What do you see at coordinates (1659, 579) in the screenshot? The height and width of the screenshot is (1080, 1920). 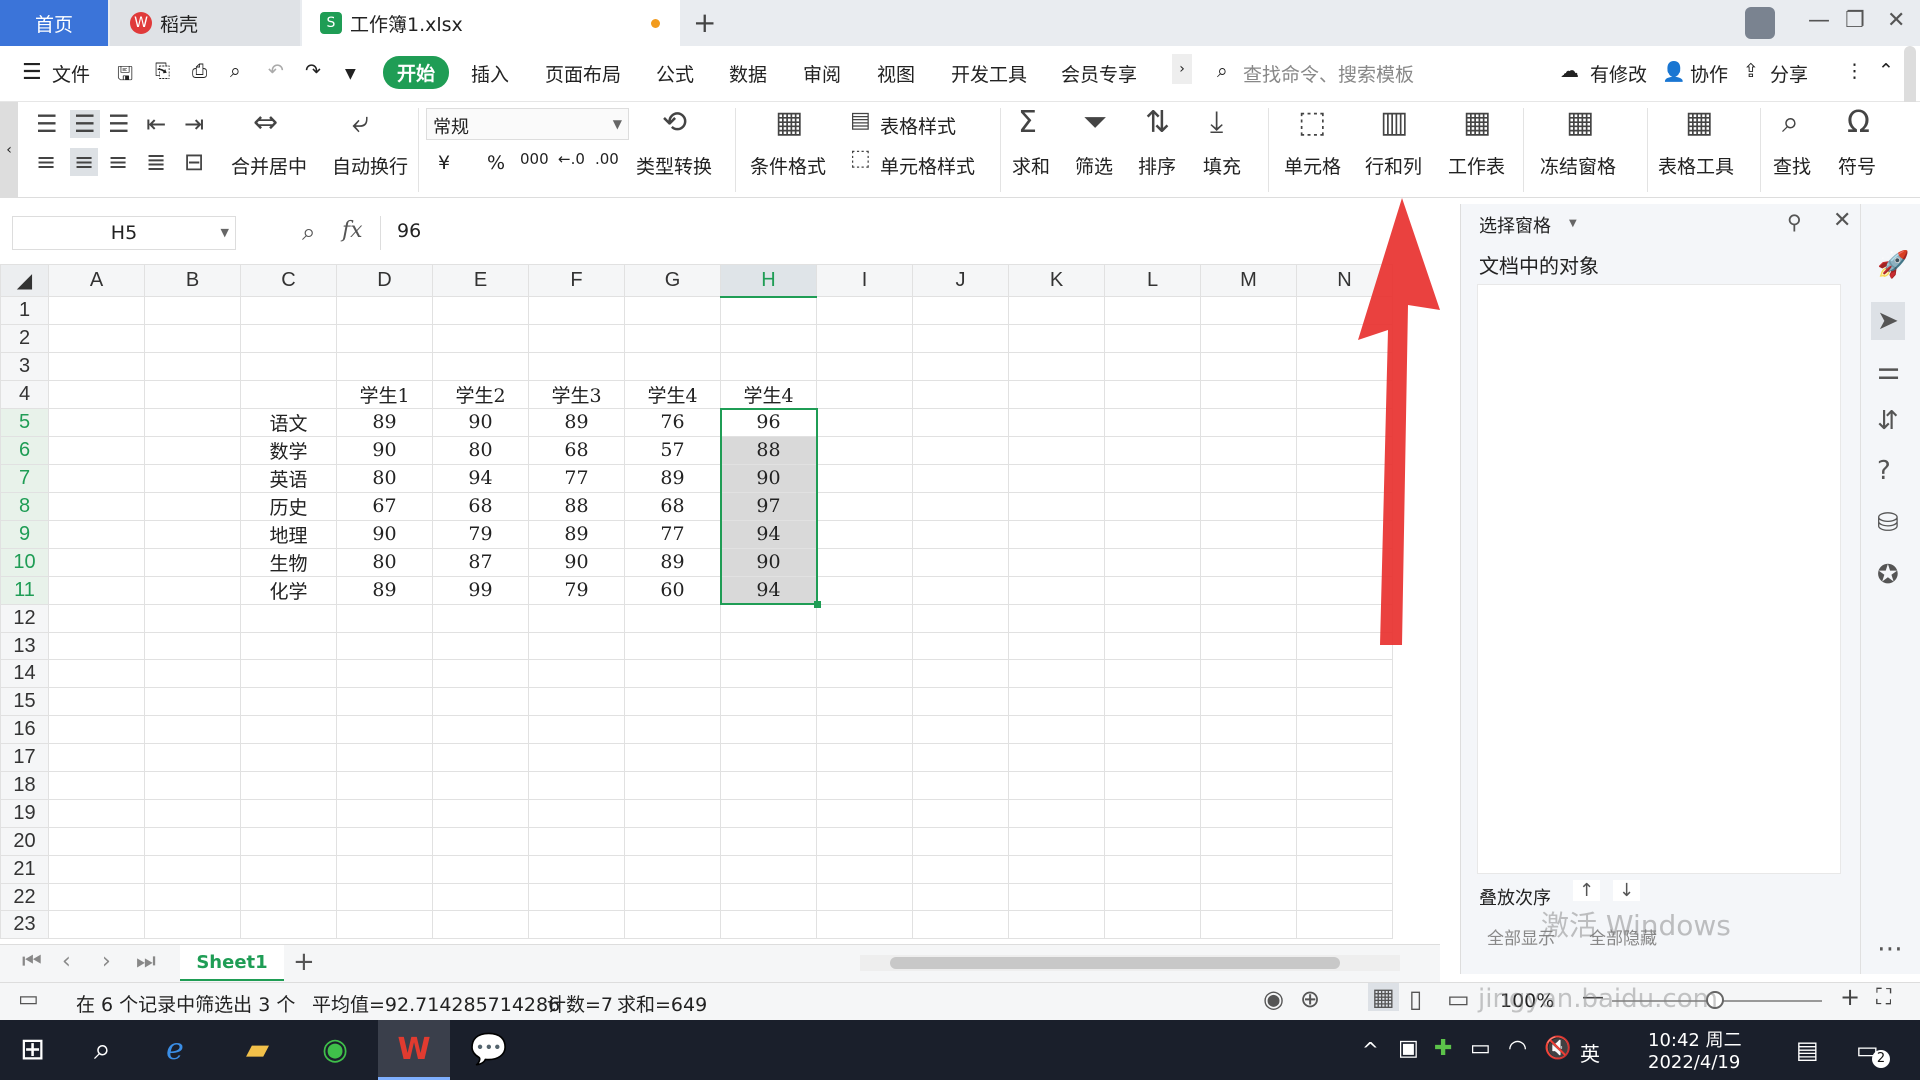 I see `objects-list` at bounding box center [1659, 579].